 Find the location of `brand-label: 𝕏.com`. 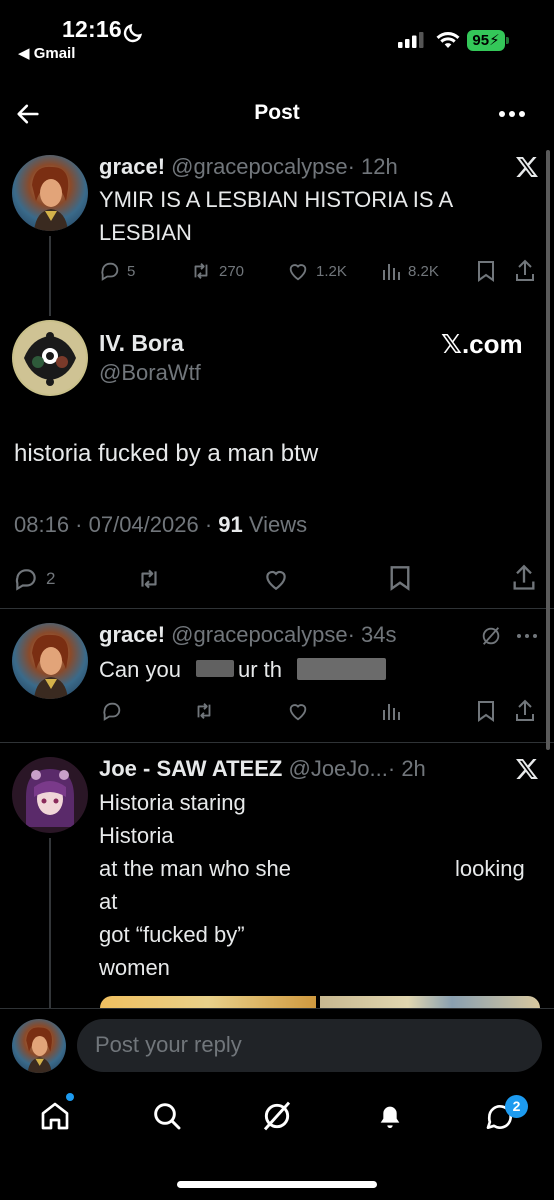

brand-label: 𝕏.com is located at coordinates (482, 344).